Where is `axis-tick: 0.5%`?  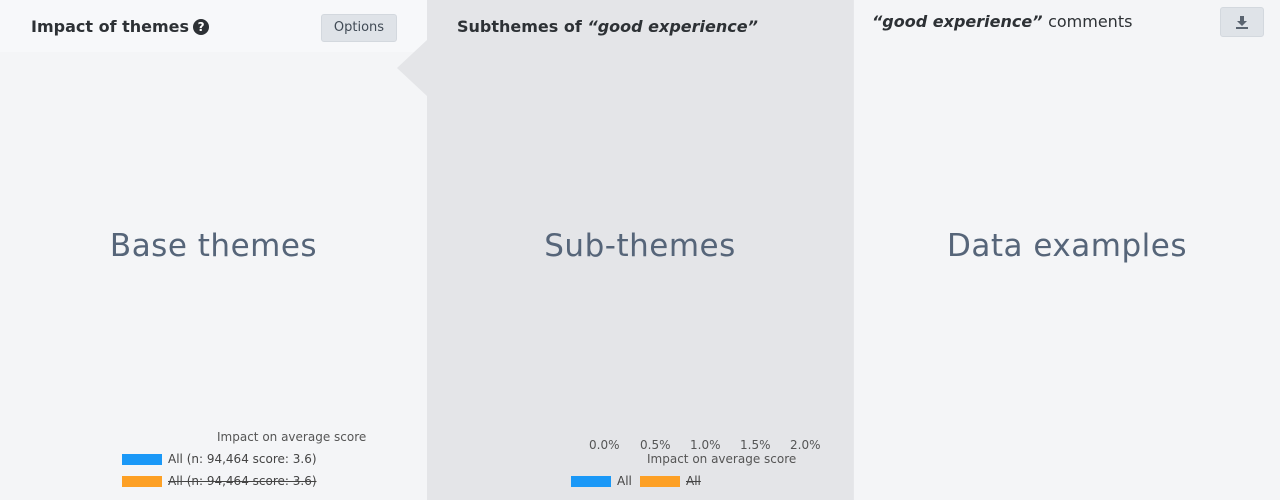
axis-tick: 0.5% is located at coordinates (655, 445).